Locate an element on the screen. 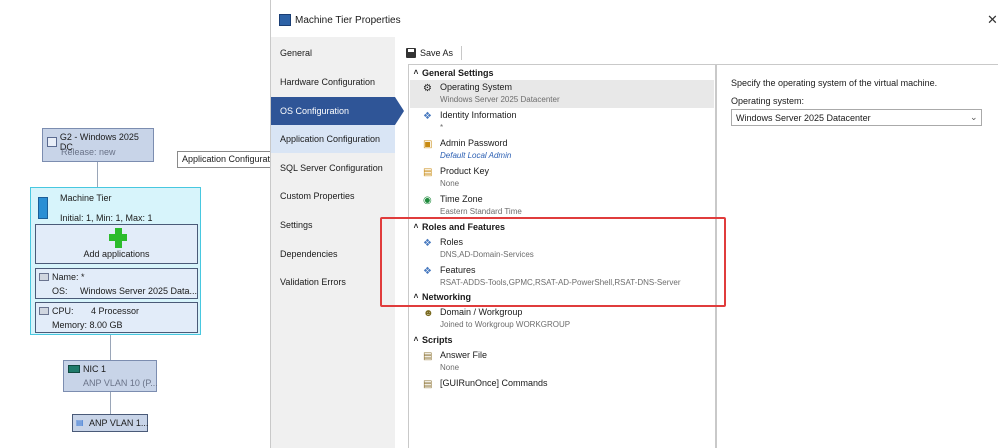 The height and width of the screenshot is (448, 998). item-value: Eastern Standard Time is located at coordinates (481, 211).